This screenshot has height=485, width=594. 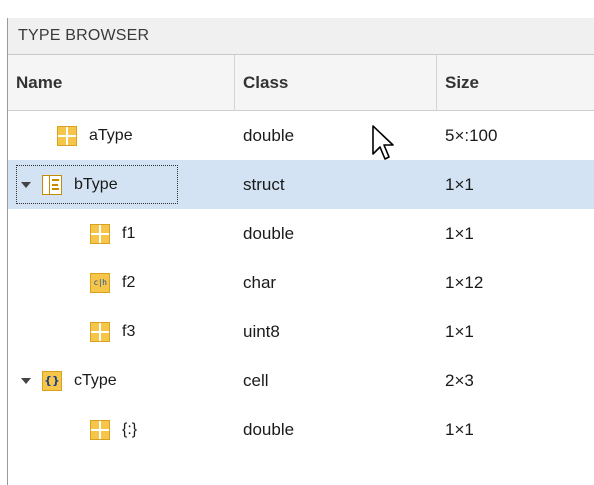 I want to click on size-cell: 1×12, so click(x=464, y=282).